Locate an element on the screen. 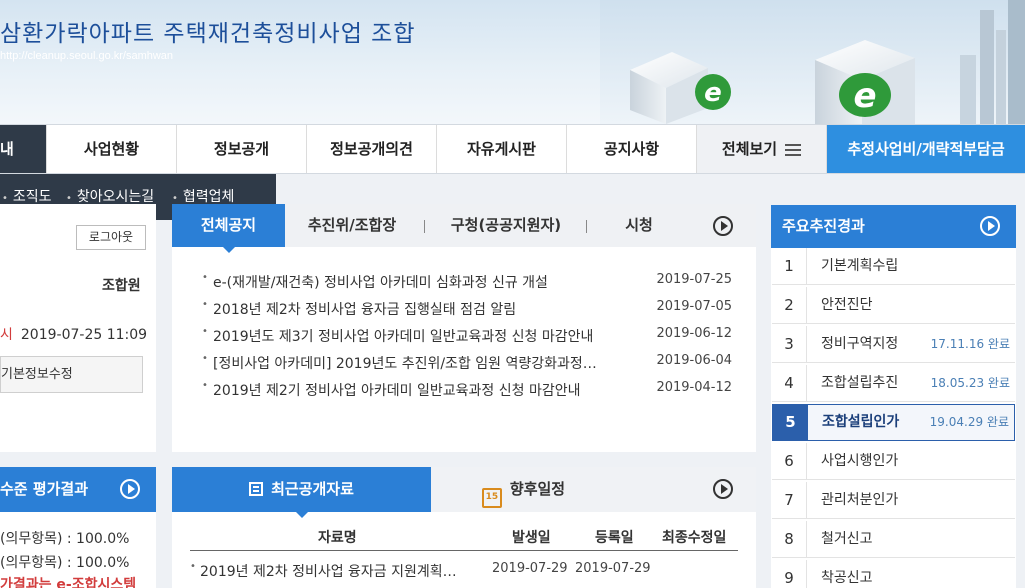 This screenshot has width=1025, height=588. level-note: 가결과는 e-조합시스템 is located at coordinates (68, 582).